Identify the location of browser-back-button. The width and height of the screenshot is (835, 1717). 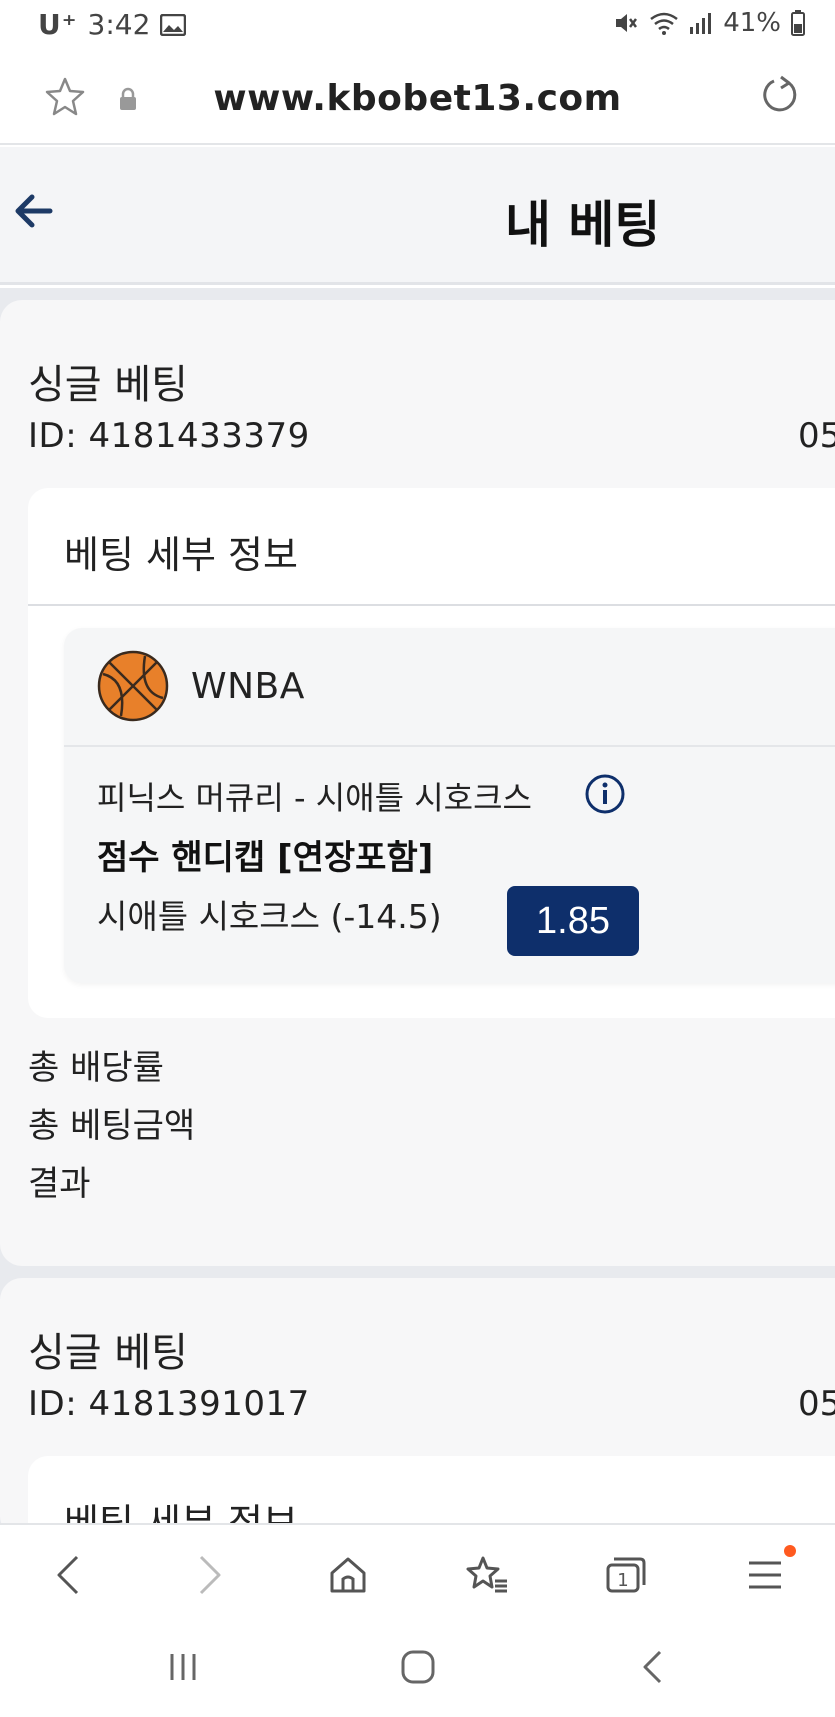
(68, 1575).